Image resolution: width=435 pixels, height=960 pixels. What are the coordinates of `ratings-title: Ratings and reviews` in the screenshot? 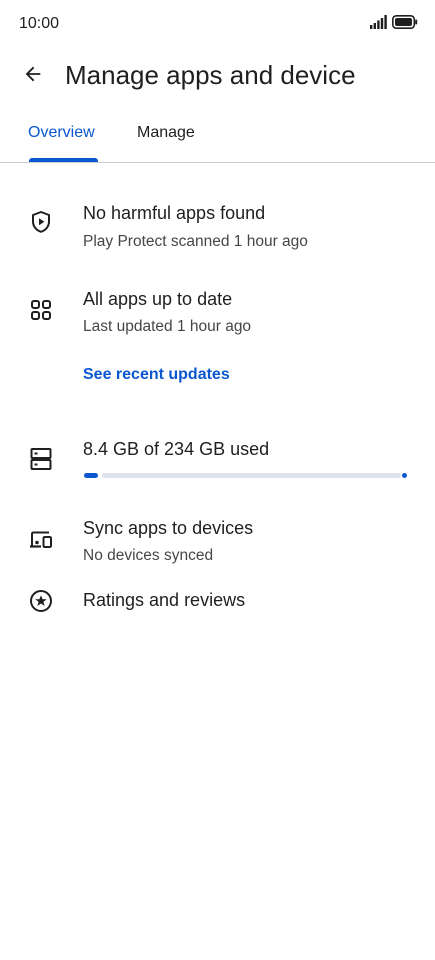 It's located at (164, 600).